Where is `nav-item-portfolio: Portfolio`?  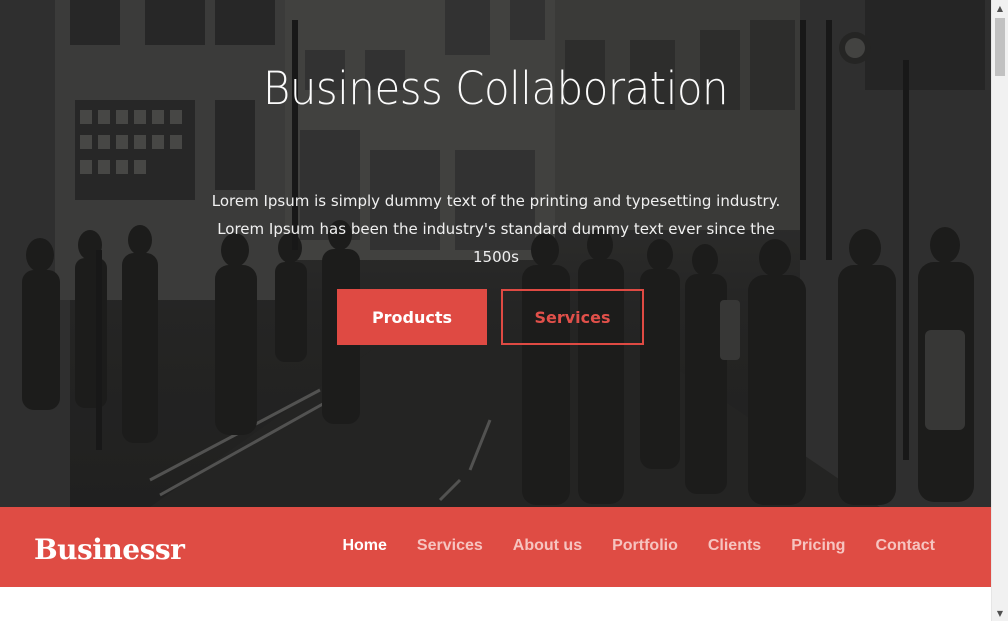
nav-item-portfolio: Portfolio is located at coordinates (645, 546).